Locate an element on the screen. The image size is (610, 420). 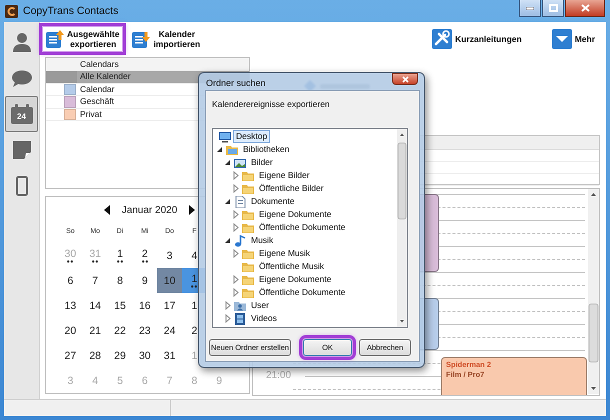
maximize-icon is located at coordinates (553, 8).